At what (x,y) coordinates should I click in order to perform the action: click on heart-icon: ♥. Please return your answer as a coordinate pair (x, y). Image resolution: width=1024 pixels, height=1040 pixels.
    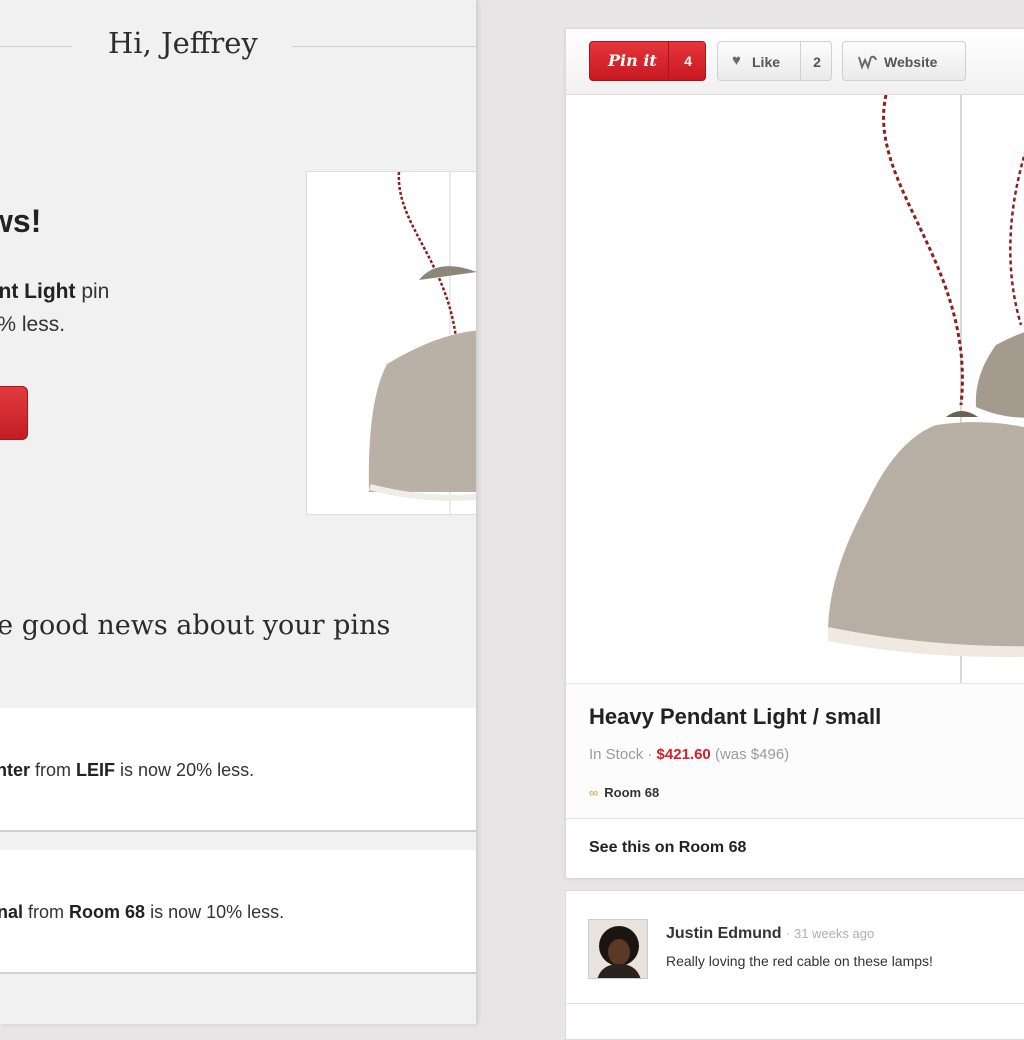
    Looking at the image, I should click on (736, 60).